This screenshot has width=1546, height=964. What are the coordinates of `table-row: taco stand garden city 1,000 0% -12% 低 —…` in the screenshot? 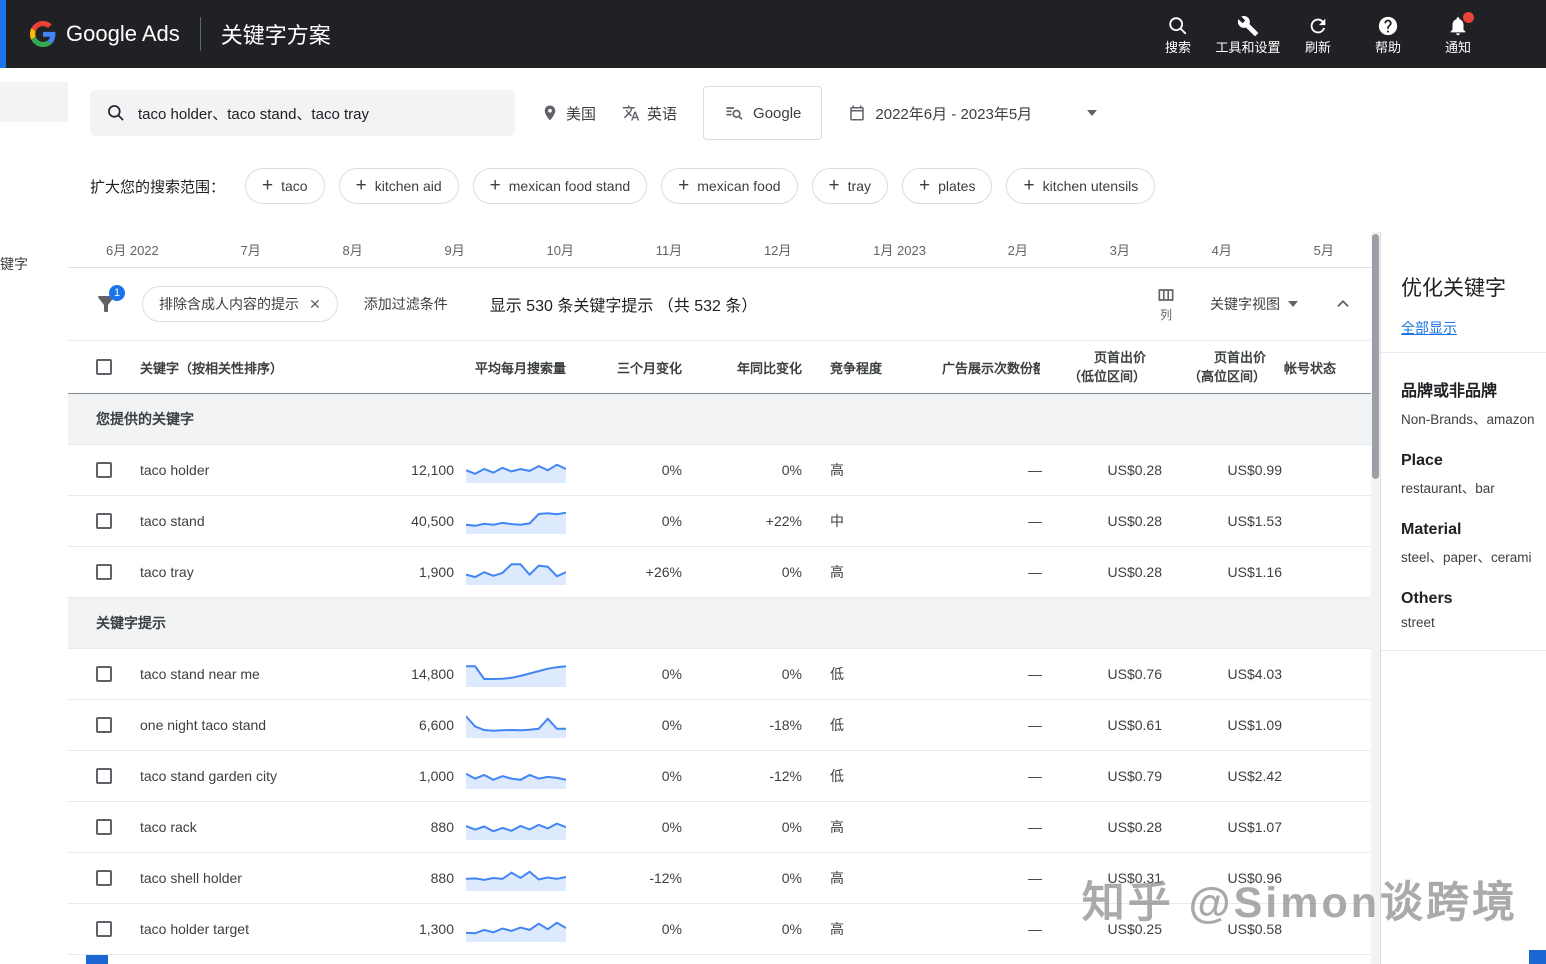 It's located at (724, 776).